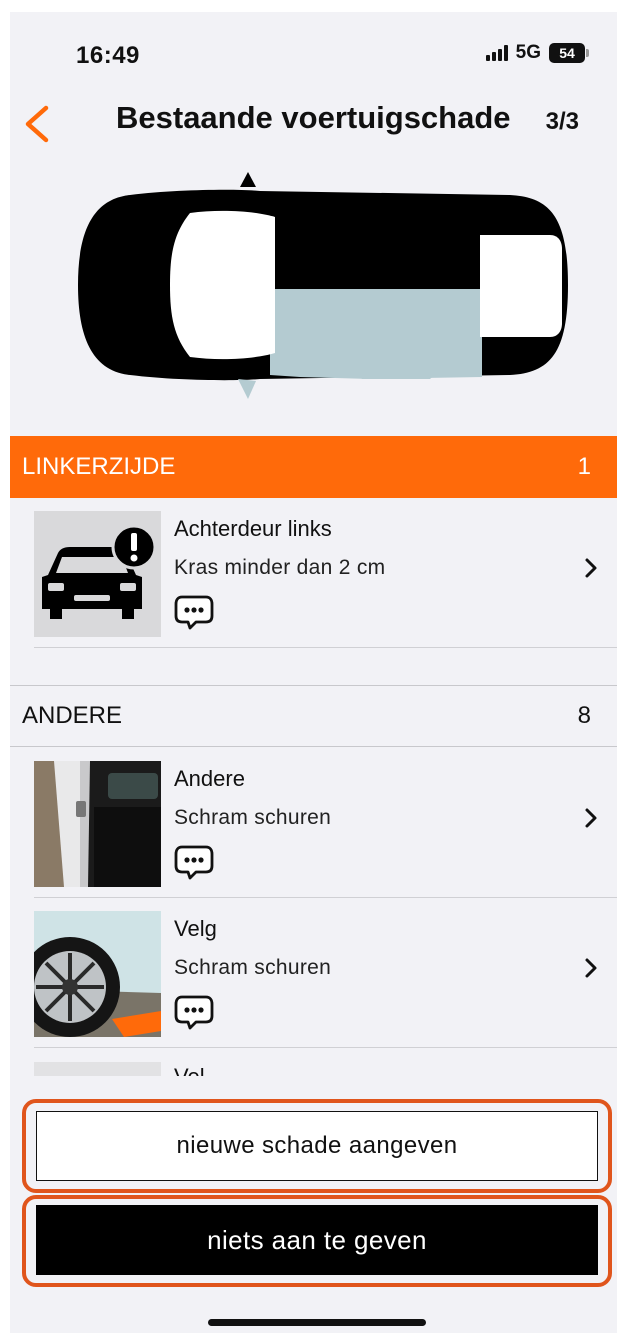 This screenshot has height=1333, width=622. I want to click on left-mirror-damaged, so click(247, 389).